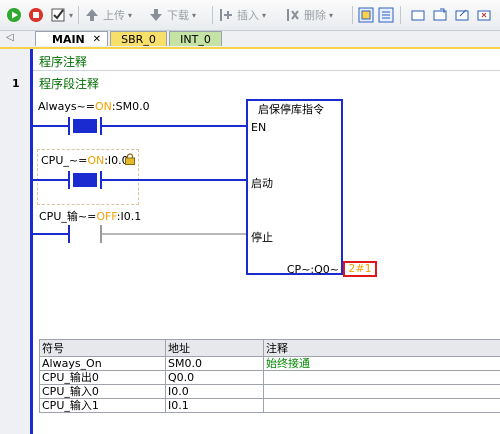 This screenshot has height=434, width=500. What do you see at coordinates (214, 363) in the screenshot?
I see `address-cell: SM0.0` at bounding box center [214, 363].